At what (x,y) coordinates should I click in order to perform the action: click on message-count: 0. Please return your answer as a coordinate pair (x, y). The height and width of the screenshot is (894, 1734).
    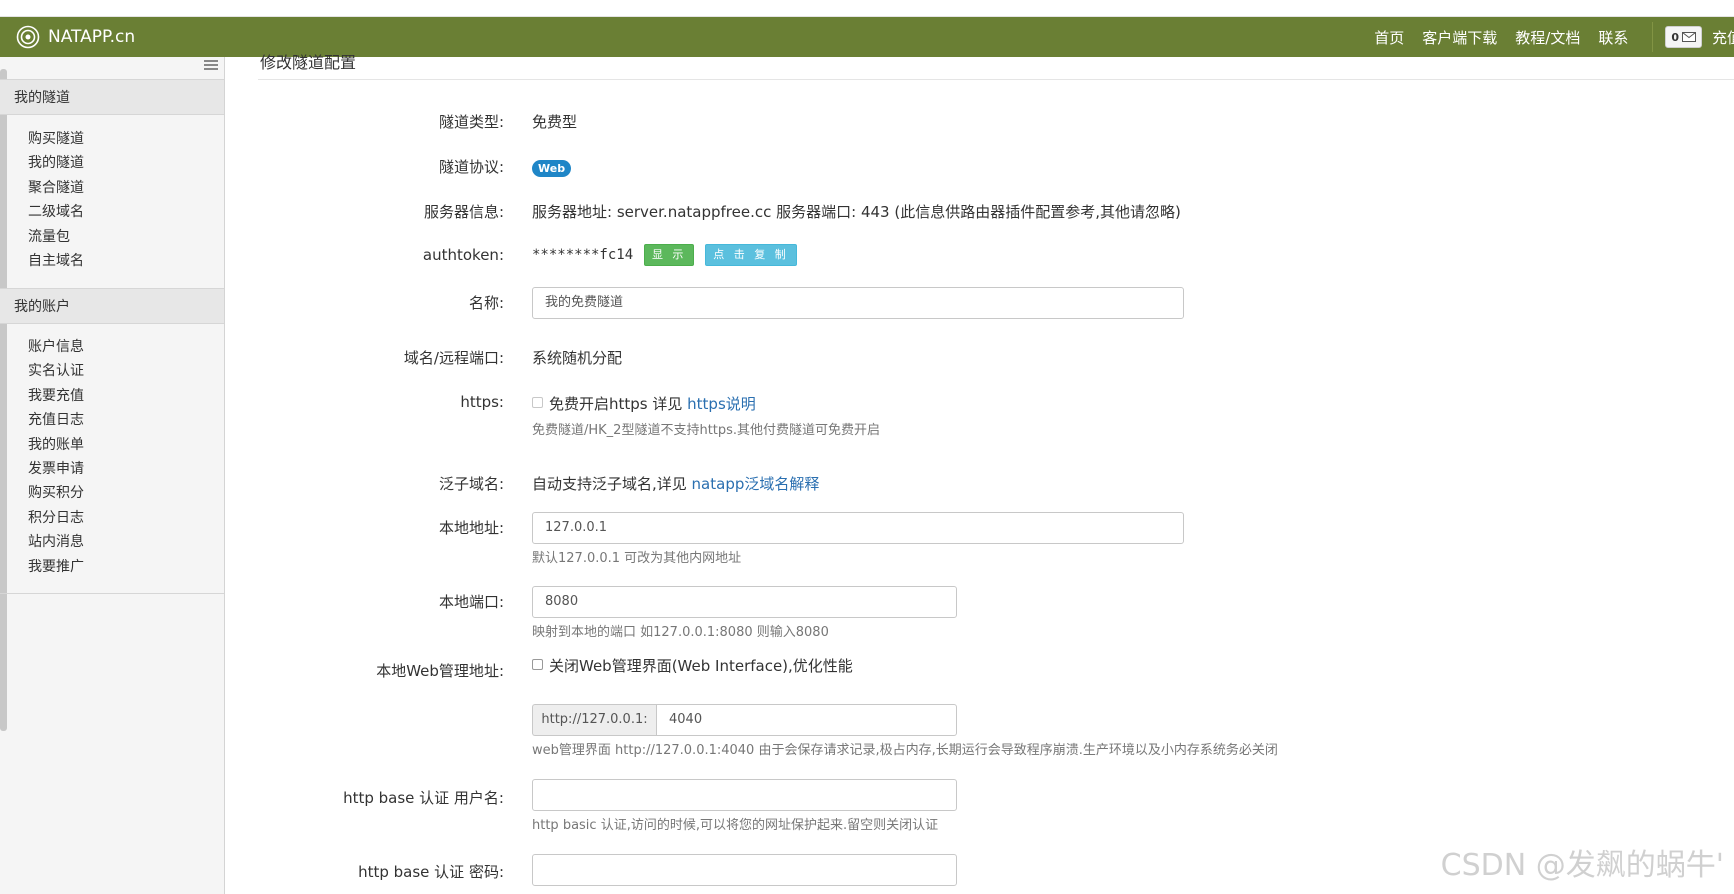
    Looking at the image, I should click on (1675, 37).